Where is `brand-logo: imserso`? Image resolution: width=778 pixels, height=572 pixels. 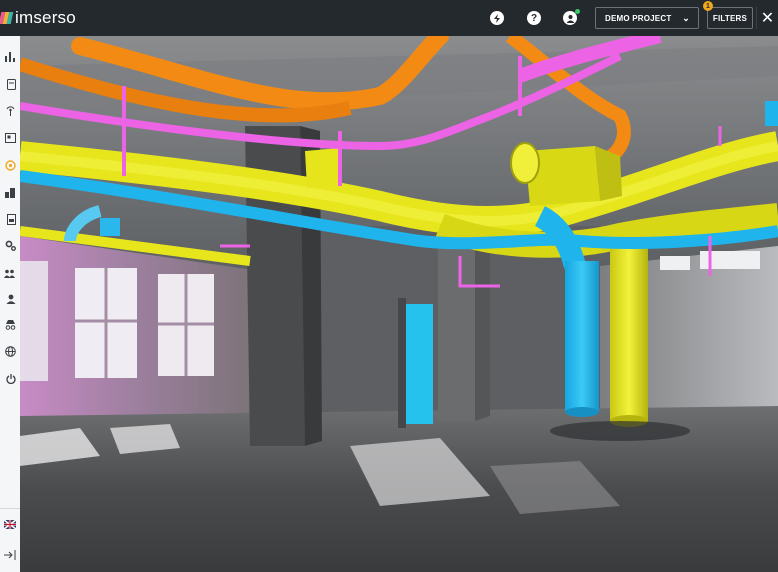
brand-logo: imserso is located at coordinates (38, 18).